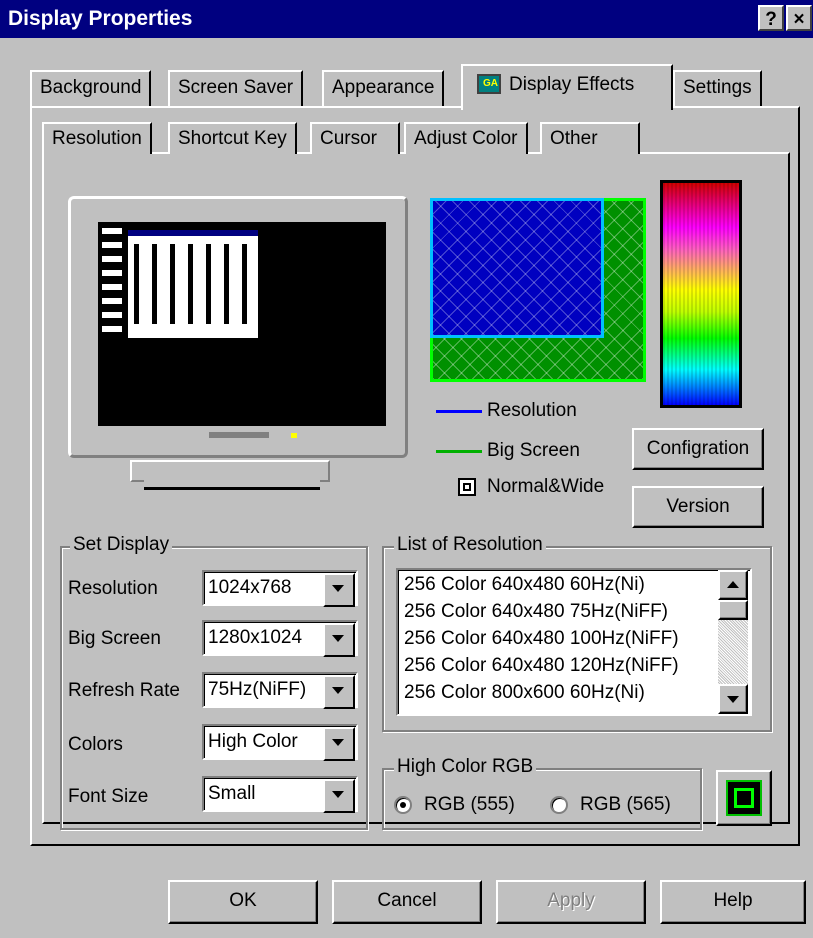 The height and width of the screenshot is (938, 813). I want to click on refresh-rate-combo: 75Hz(NiFF), so click(280, 690).